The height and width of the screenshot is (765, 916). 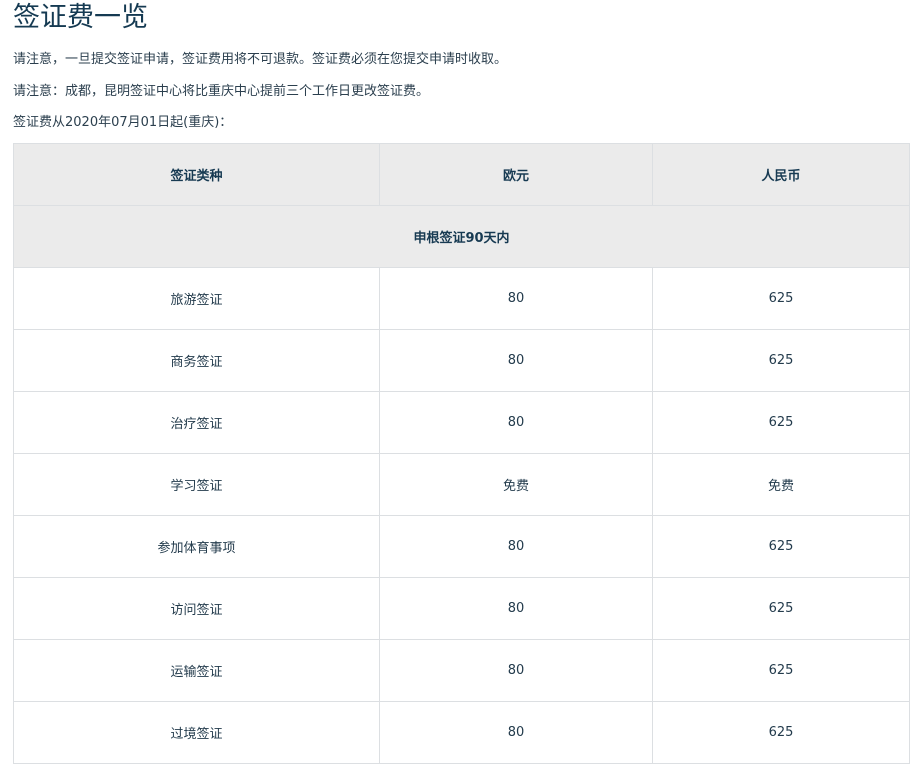 What do you see at coordinates (196, 670) in the screenshot?
I see `visa-type-cell: 运输签证` at bounding box center [196, 670].